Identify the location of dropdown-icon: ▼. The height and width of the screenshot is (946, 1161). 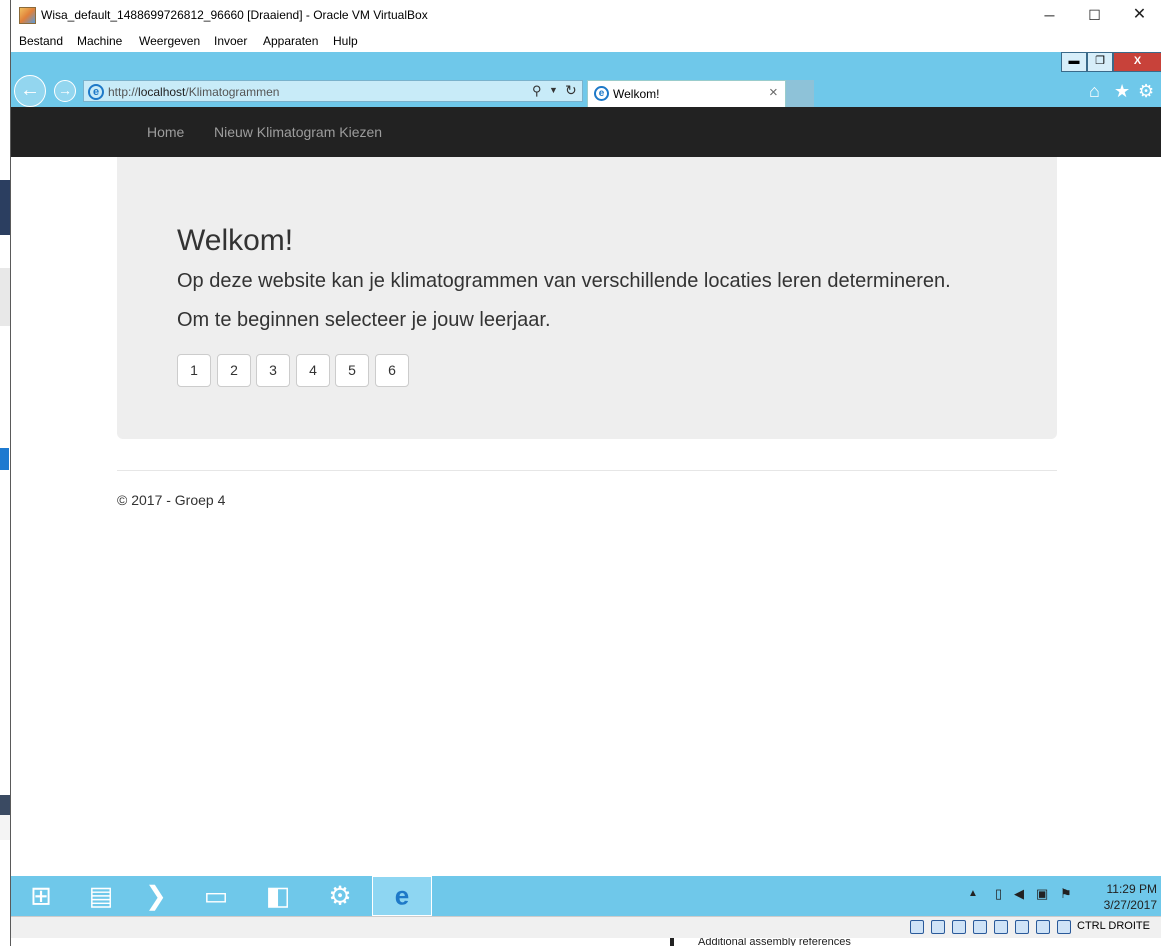
(553, 90).